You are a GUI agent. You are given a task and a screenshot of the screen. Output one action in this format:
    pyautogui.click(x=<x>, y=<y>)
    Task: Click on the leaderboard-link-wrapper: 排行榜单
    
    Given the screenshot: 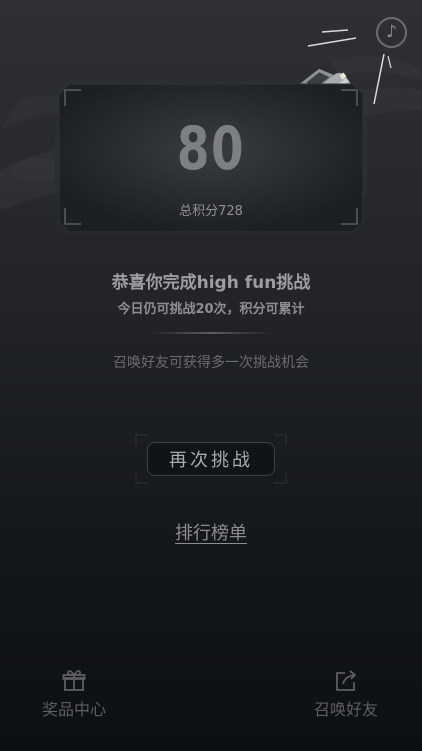 What is the action you would take?
    pyautogui.click(x=211, y=532)
    